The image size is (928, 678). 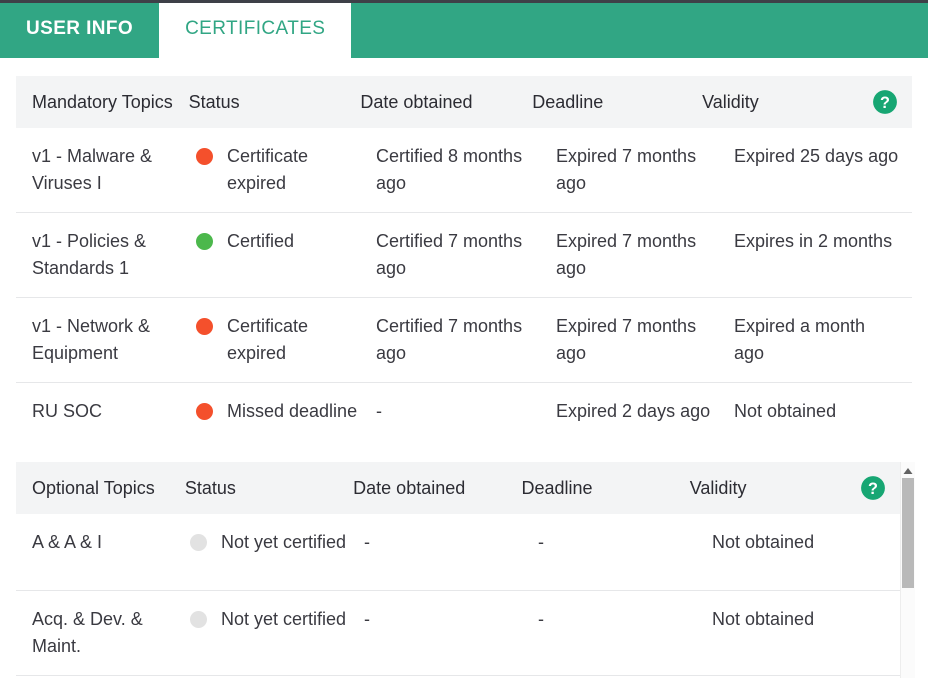 What do you see at coordinates (464, 1) in the screenshot?
I see `window-top-edge` at bounding box center [464, 1].